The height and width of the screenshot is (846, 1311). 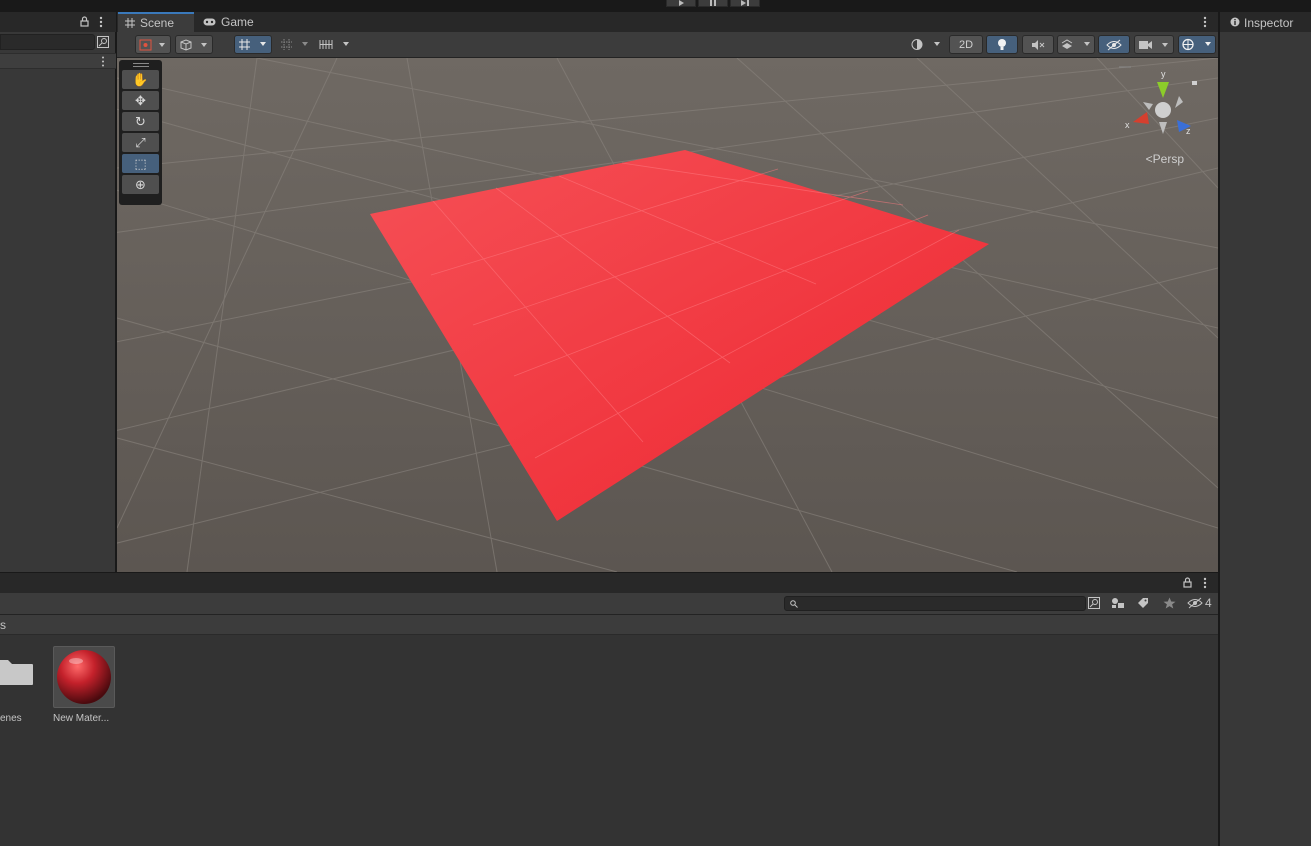 I want to click on move-icon: ✥, so click(x=140, y=100).